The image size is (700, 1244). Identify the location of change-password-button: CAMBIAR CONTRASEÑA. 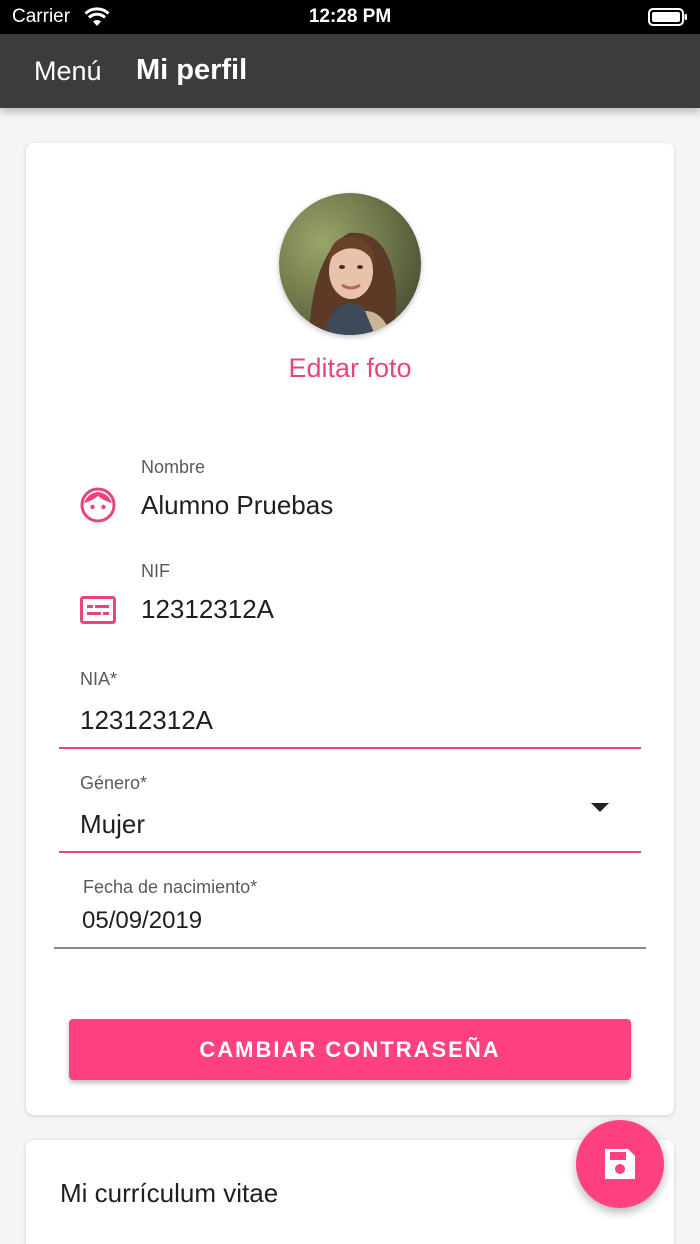
(350, 1049).